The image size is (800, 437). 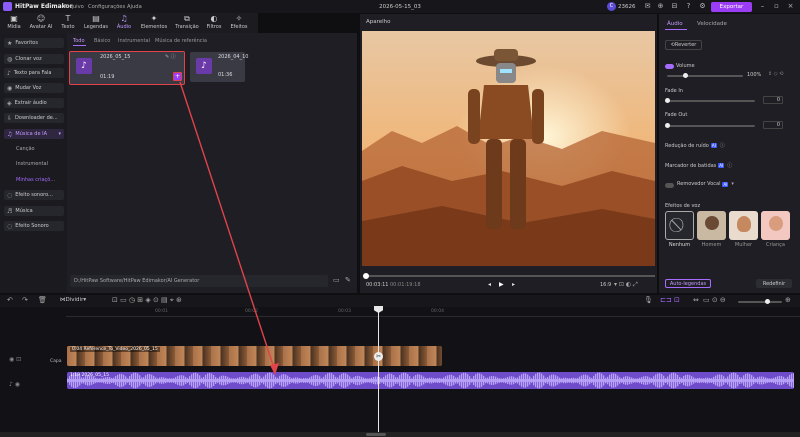 What do you see at coordinates (229, 228) in the screenshot?
I see `annotation-arrow` at bounding box center [229, 228].